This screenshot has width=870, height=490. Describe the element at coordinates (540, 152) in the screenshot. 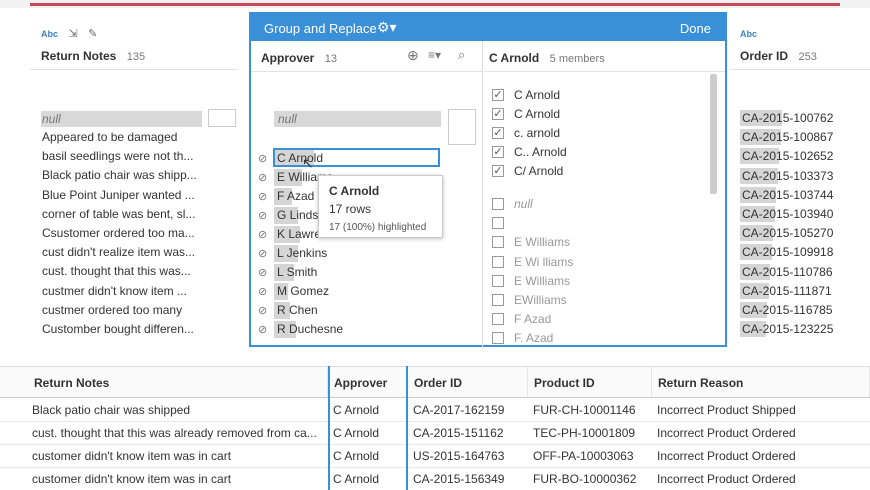

I see `member-label: C.. Arnold` at that location.